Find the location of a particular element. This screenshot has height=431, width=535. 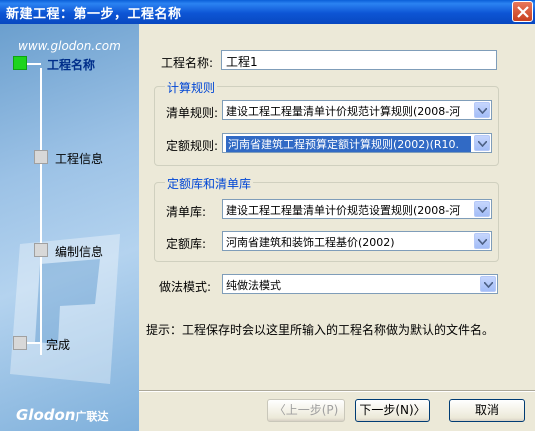

bill-rule-select: 建设工程工程量清单计价规范计算规则(2008-河 is located at coordinates (357, 110).